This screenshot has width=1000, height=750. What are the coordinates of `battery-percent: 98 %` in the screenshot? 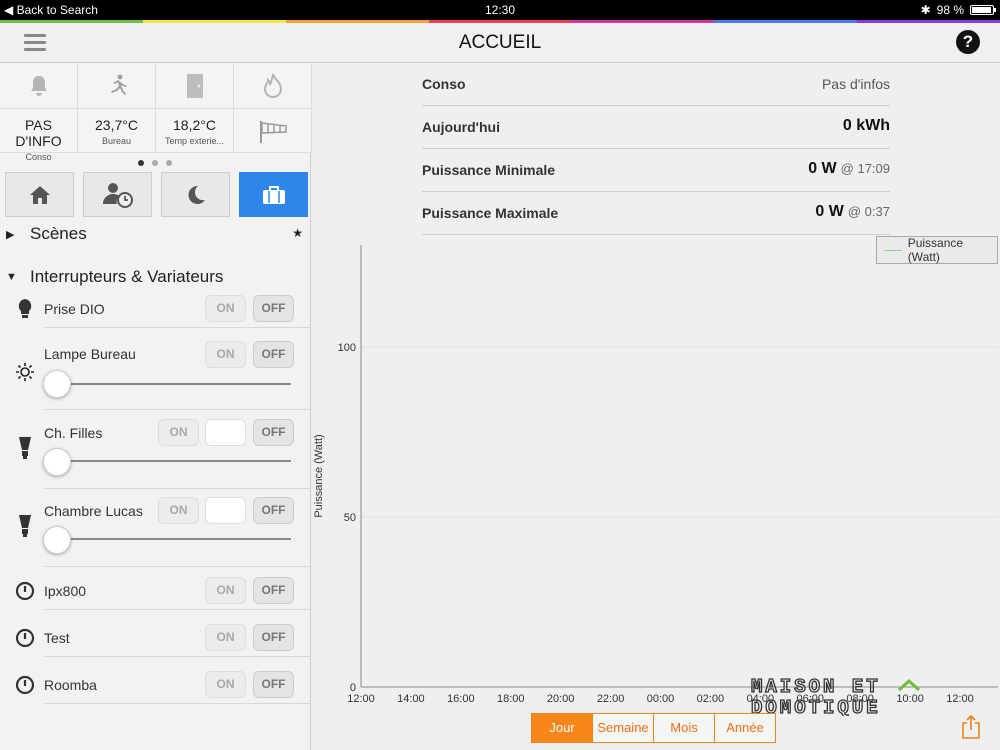 It's located at (950, 10).